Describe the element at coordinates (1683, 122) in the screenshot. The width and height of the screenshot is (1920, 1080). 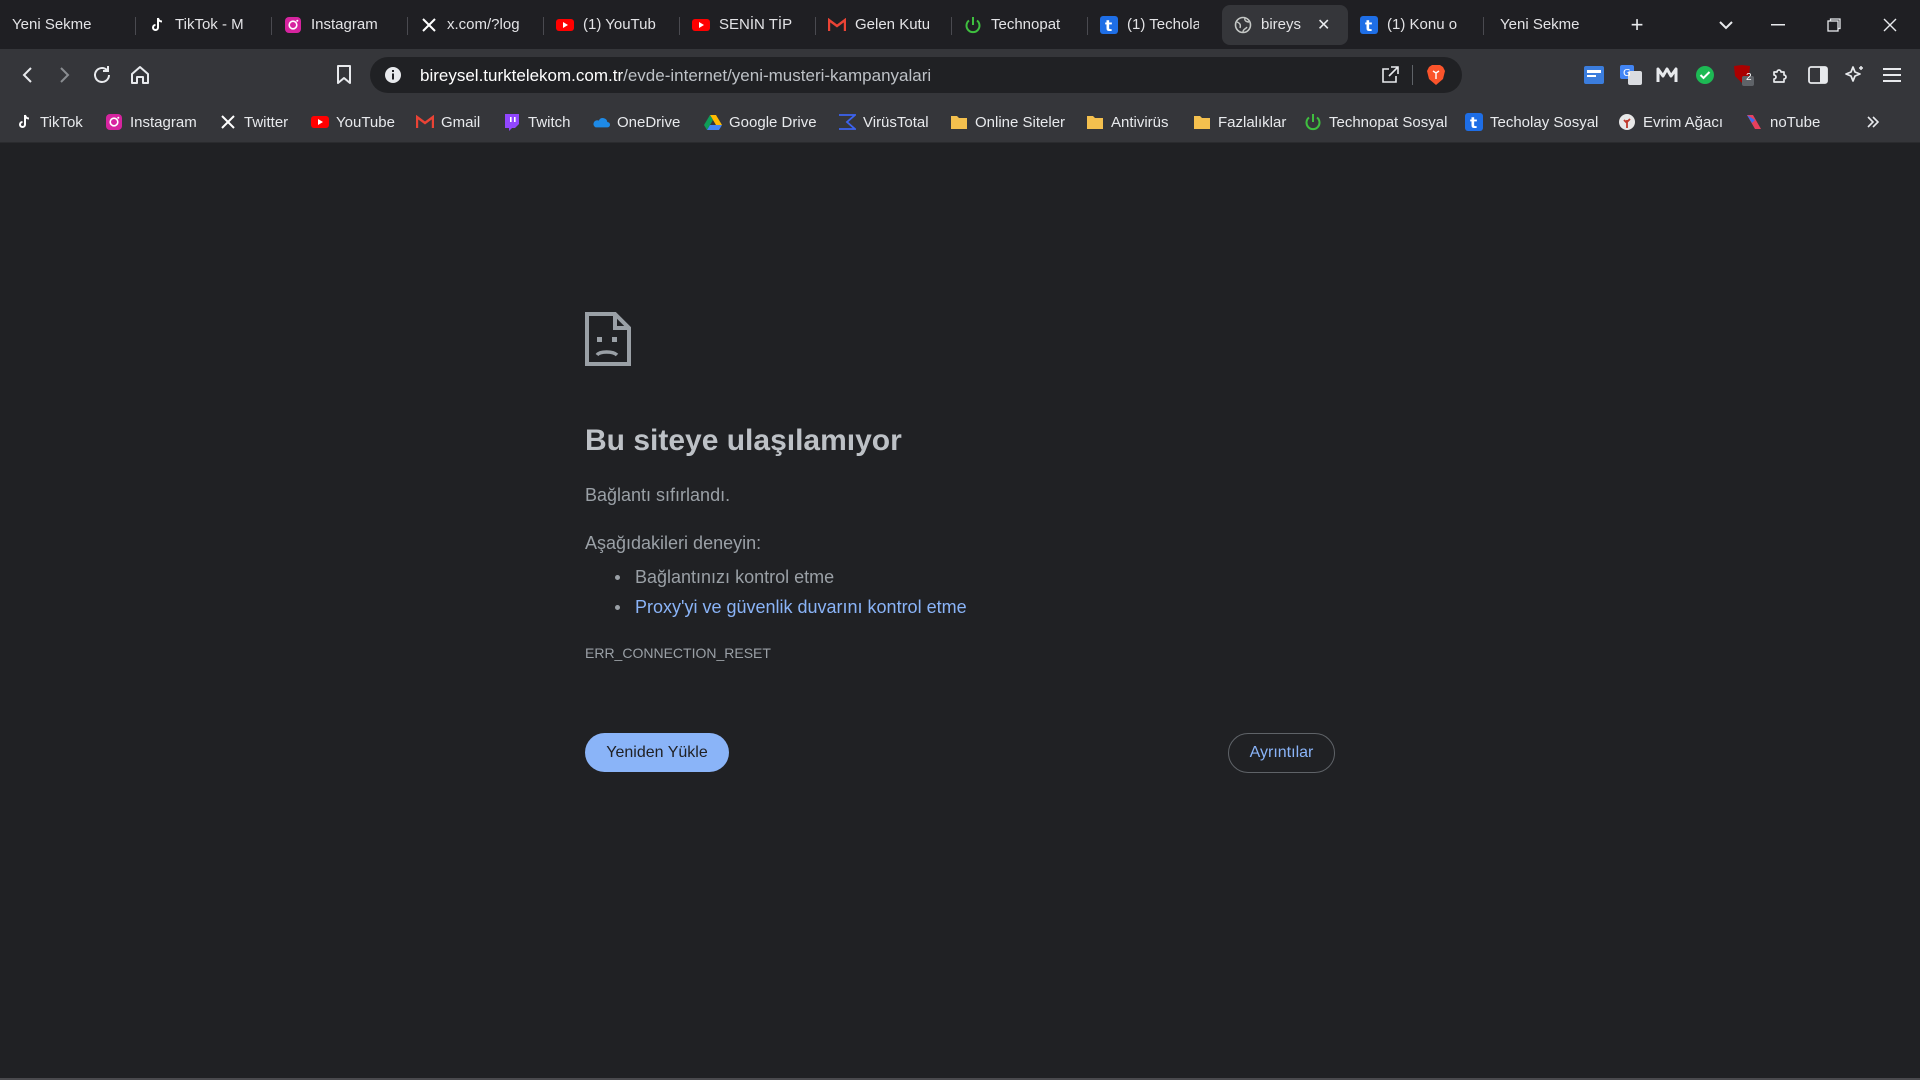
I see `bookmark-label: Evrim Ağacı` at that location.